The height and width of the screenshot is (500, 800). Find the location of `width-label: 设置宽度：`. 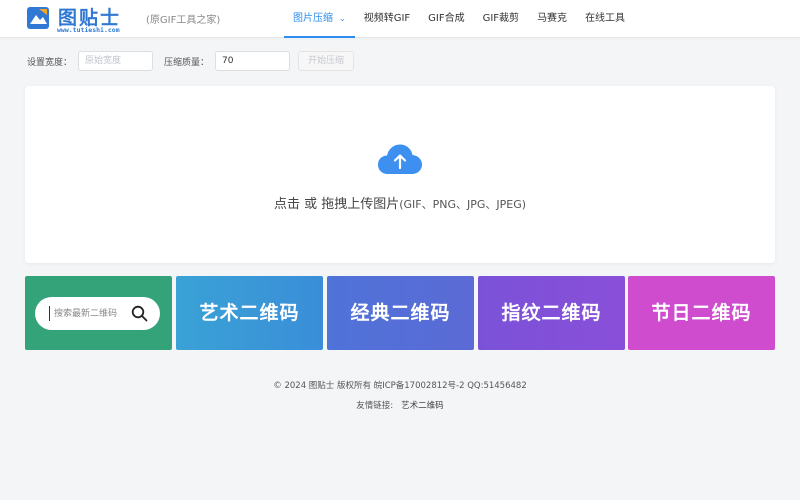

width-label: 设置宽度： is located at coordinates (50, 63).